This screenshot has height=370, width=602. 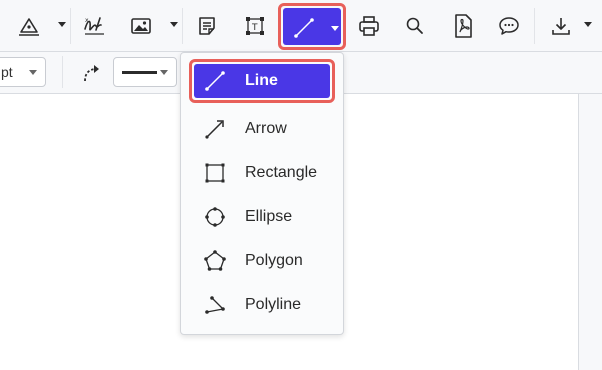 I want to click on search-icon, so click(x=414, y=25).